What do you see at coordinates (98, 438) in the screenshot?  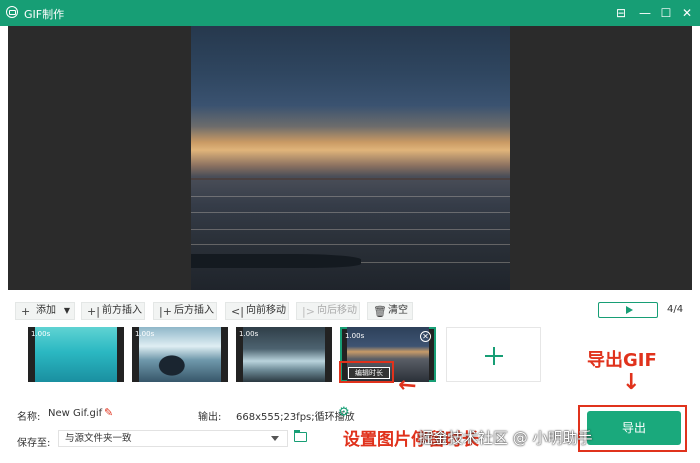 I see `save-location-value: 与源文件夹一致` at bounding box center [98, 438].